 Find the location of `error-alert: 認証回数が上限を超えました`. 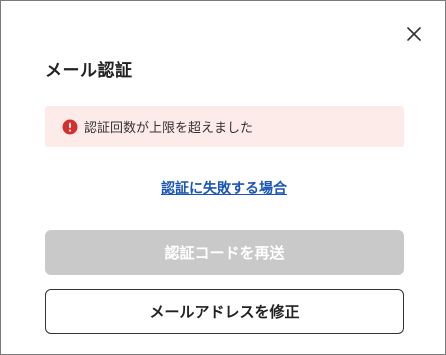

error-alert: 認証回数が上限を超えました is located at coordinates (224, 126).